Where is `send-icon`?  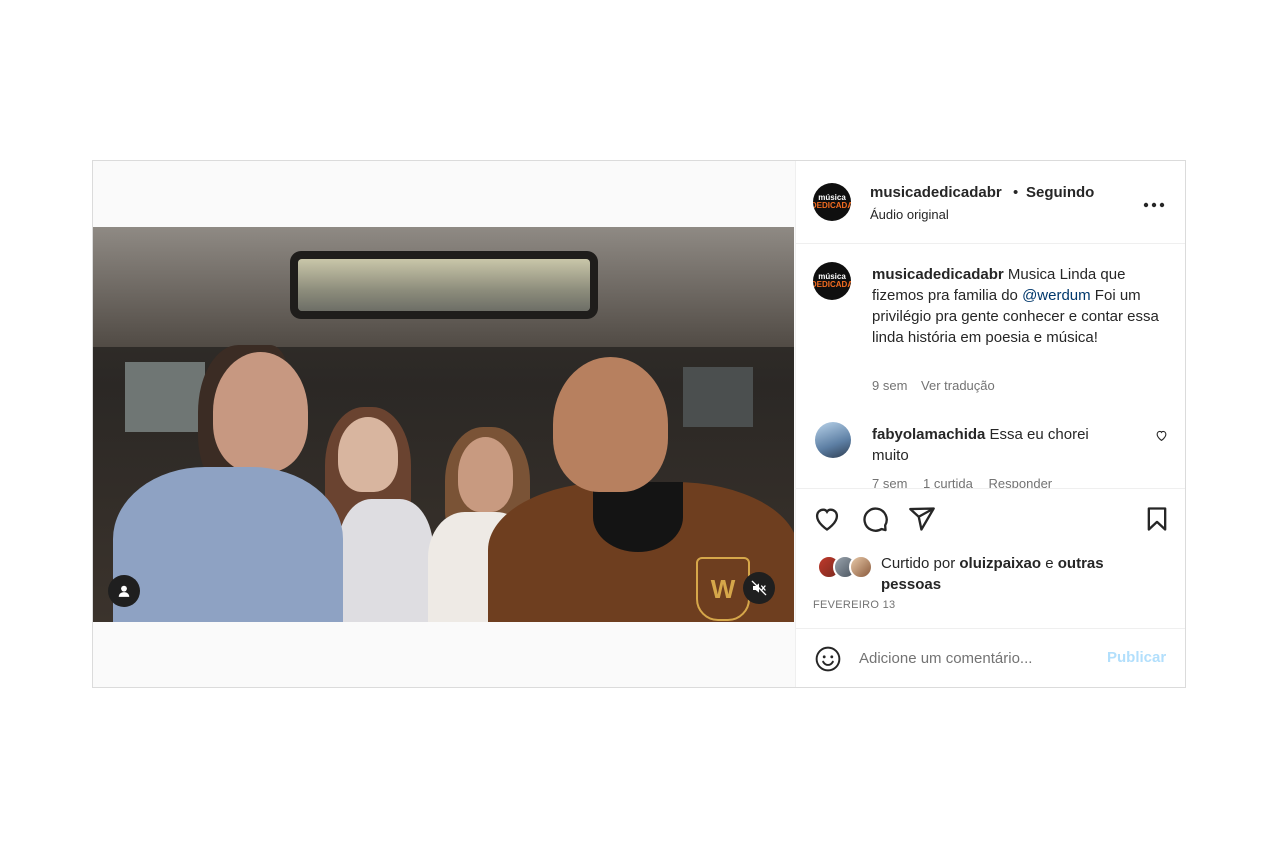
send-icon is located at coordinates (922, 519).